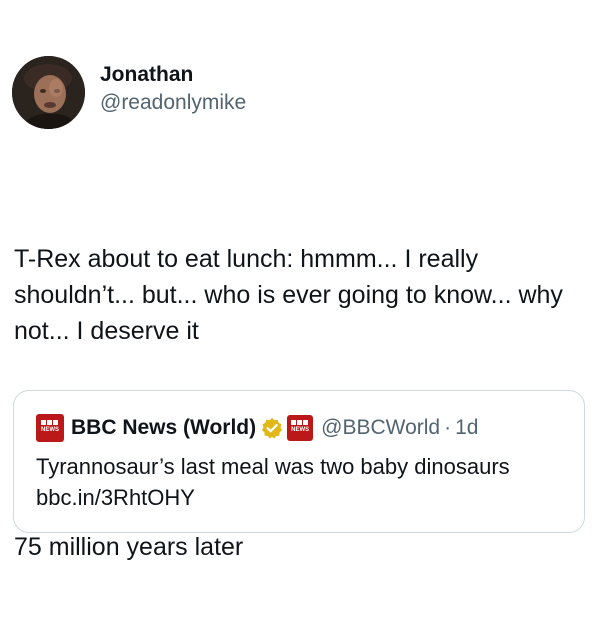 The width and height of the screenshot is (600, 637). What do you see at coordinates (272, 428) in the screenshot?
I see `verified-badge-icon` at bounding box center [272, 428].